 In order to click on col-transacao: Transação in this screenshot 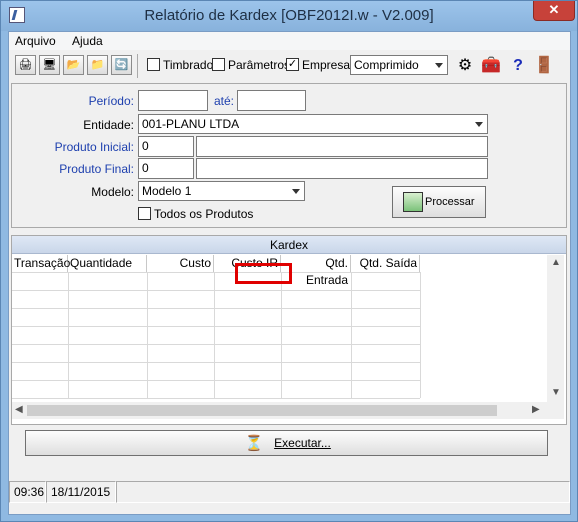, I will do `click(41, 263)`.